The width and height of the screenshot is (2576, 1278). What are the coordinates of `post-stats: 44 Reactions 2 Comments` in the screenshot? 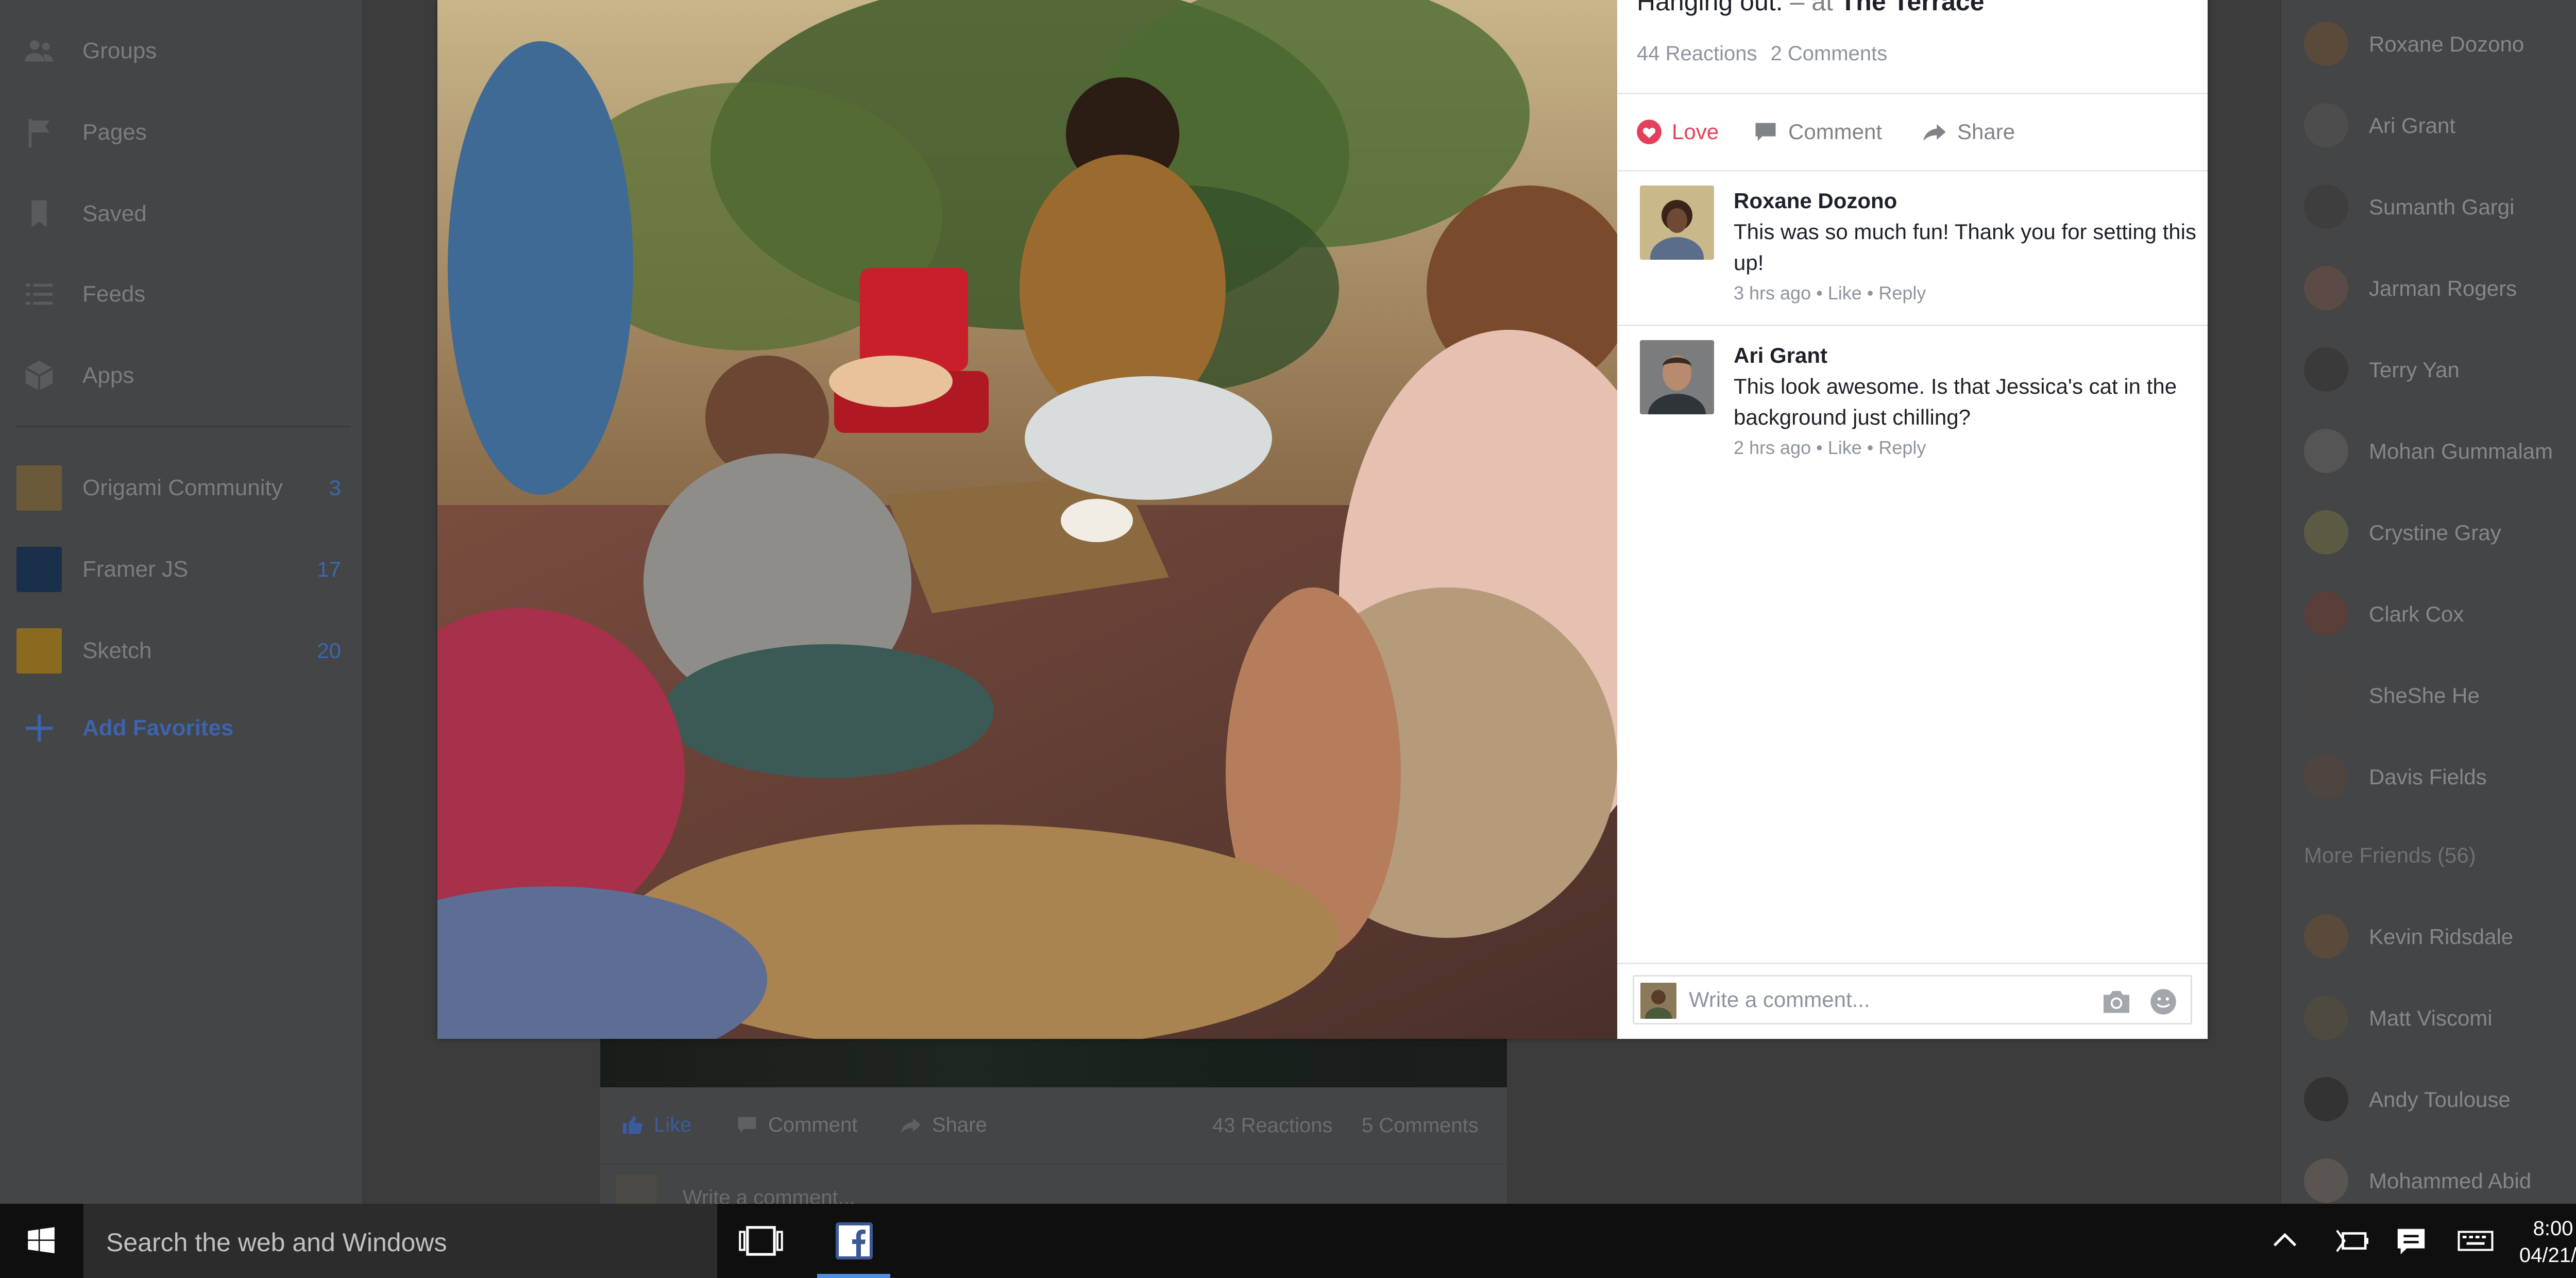 It's located at (1762, 54).